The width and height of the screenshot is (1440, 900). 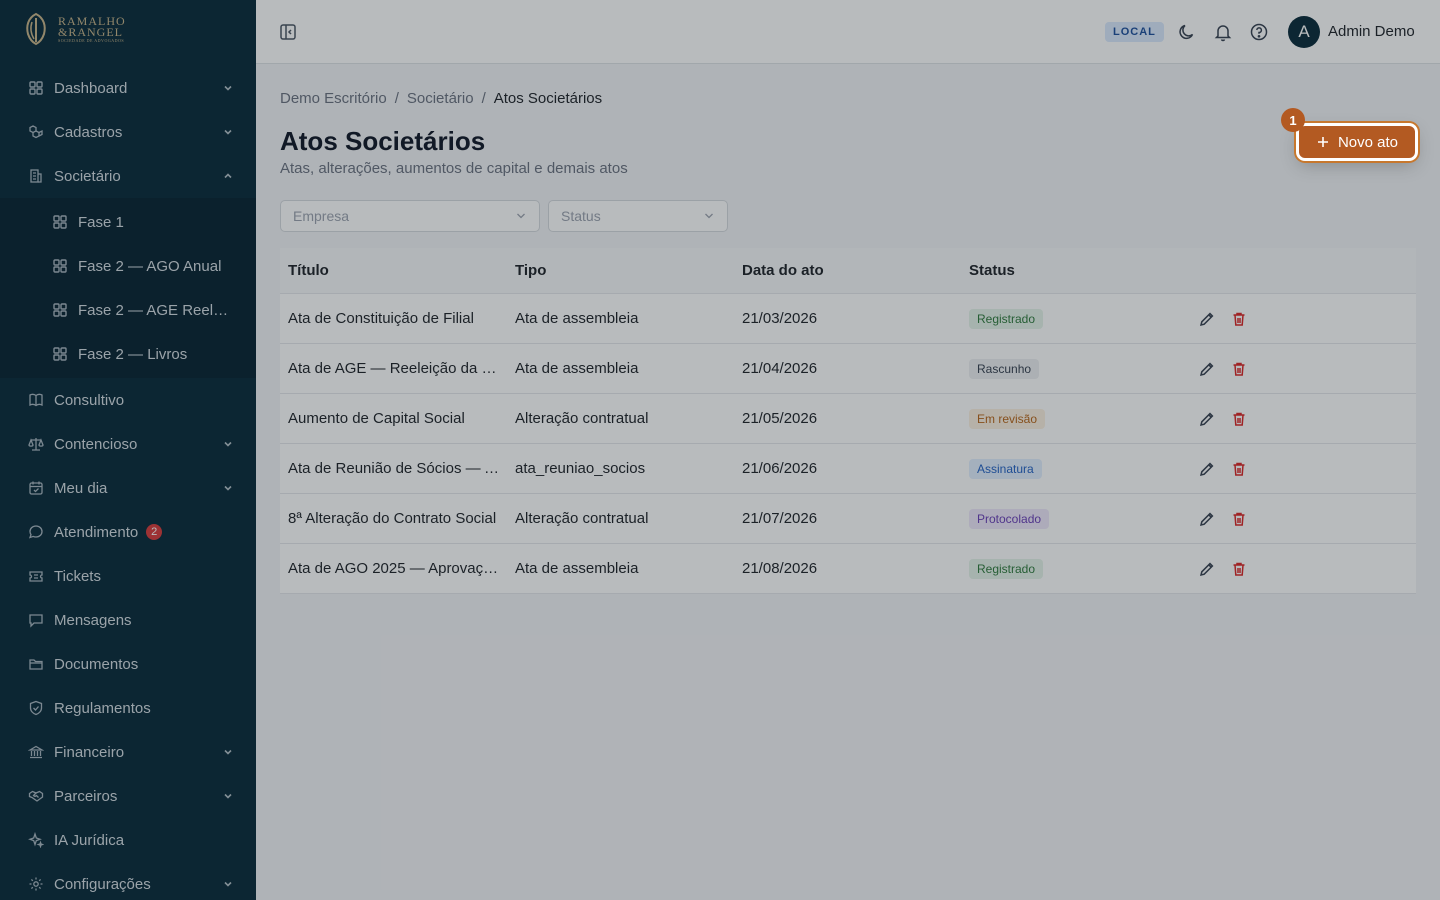 I want to click on sidebar-item-regulamentos: Regulamentos, so click(x=128, y=708).